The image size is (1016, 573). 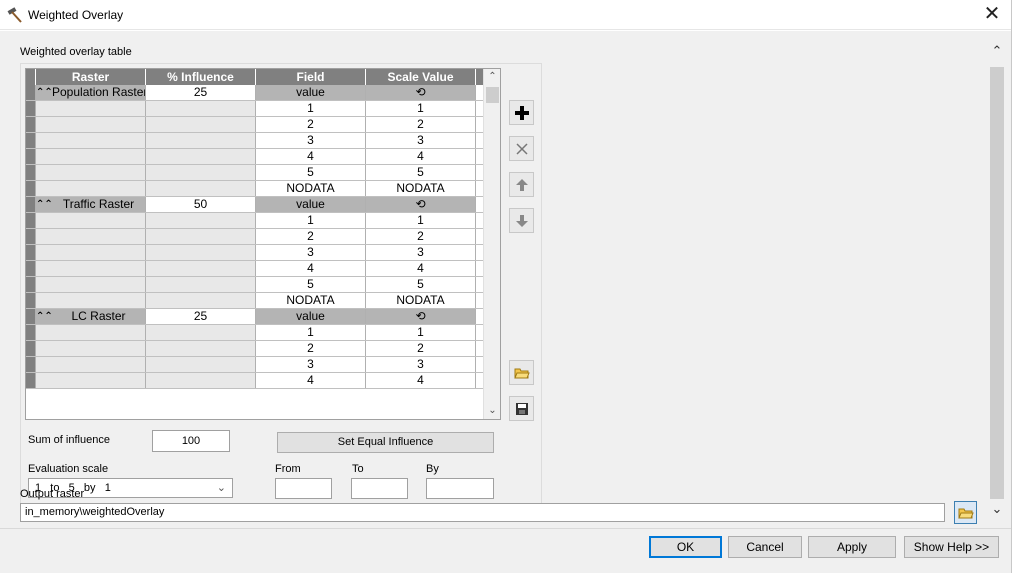 I want to click on raster-name-cell: ⌃⌃ Population Raster, so click(x=91, y=92).